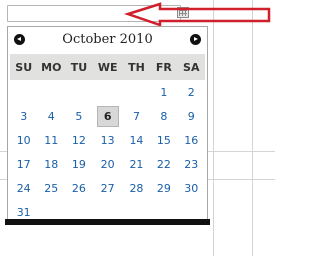 The height and width of the screenshot is (256, 320). I want to click on day-link: 9, so click(191, 116).